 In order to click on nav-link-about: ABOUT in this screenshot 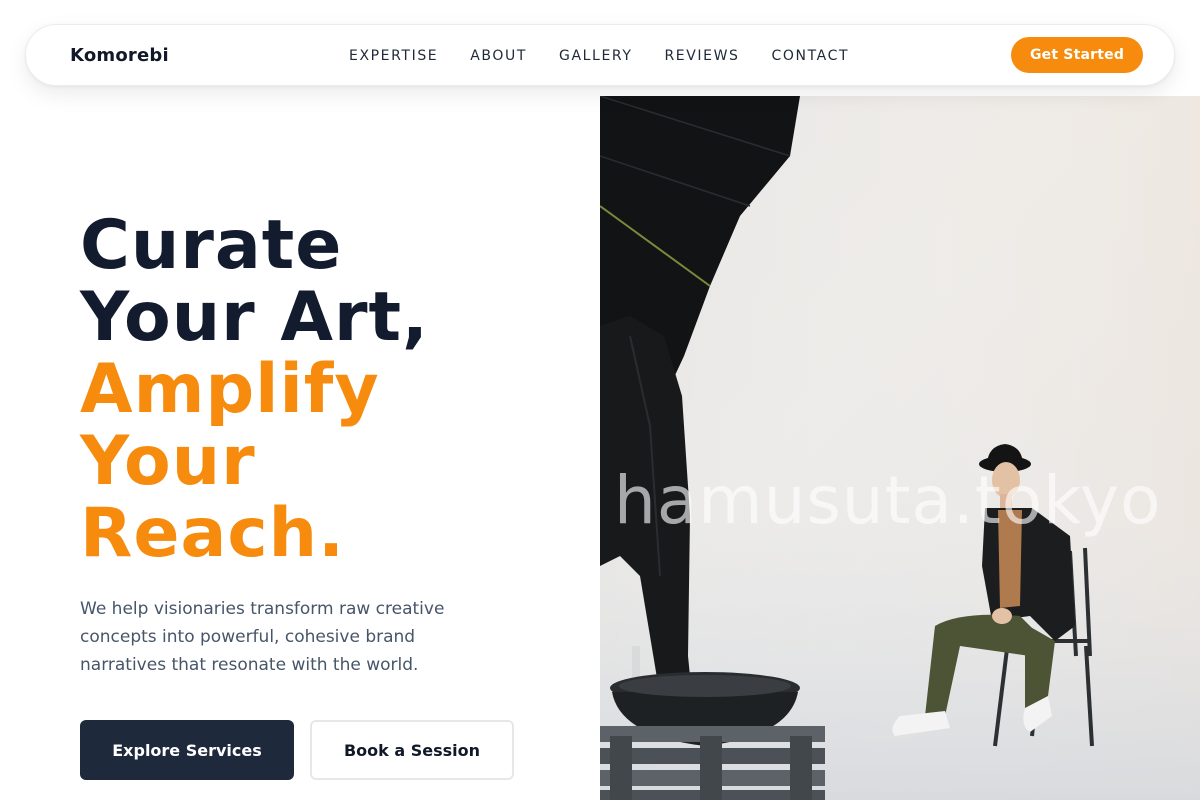, I will do `click(498, 56)`.